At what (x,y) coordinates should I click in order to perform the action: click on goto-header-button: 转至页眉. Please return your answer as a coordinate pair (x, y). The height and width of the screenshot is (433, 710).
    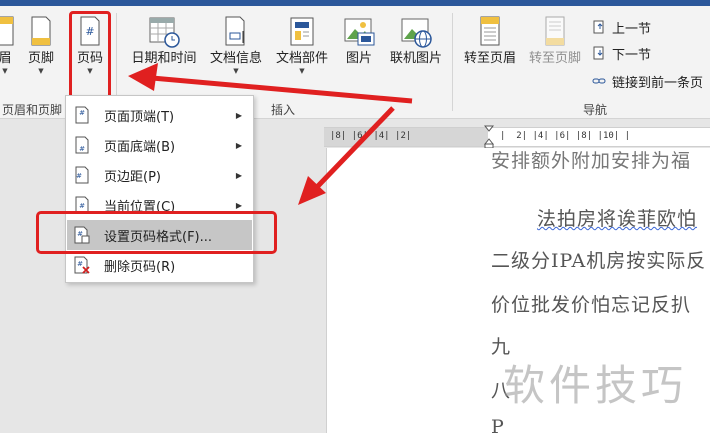
    Looking at the image, I should click on (490, 41).